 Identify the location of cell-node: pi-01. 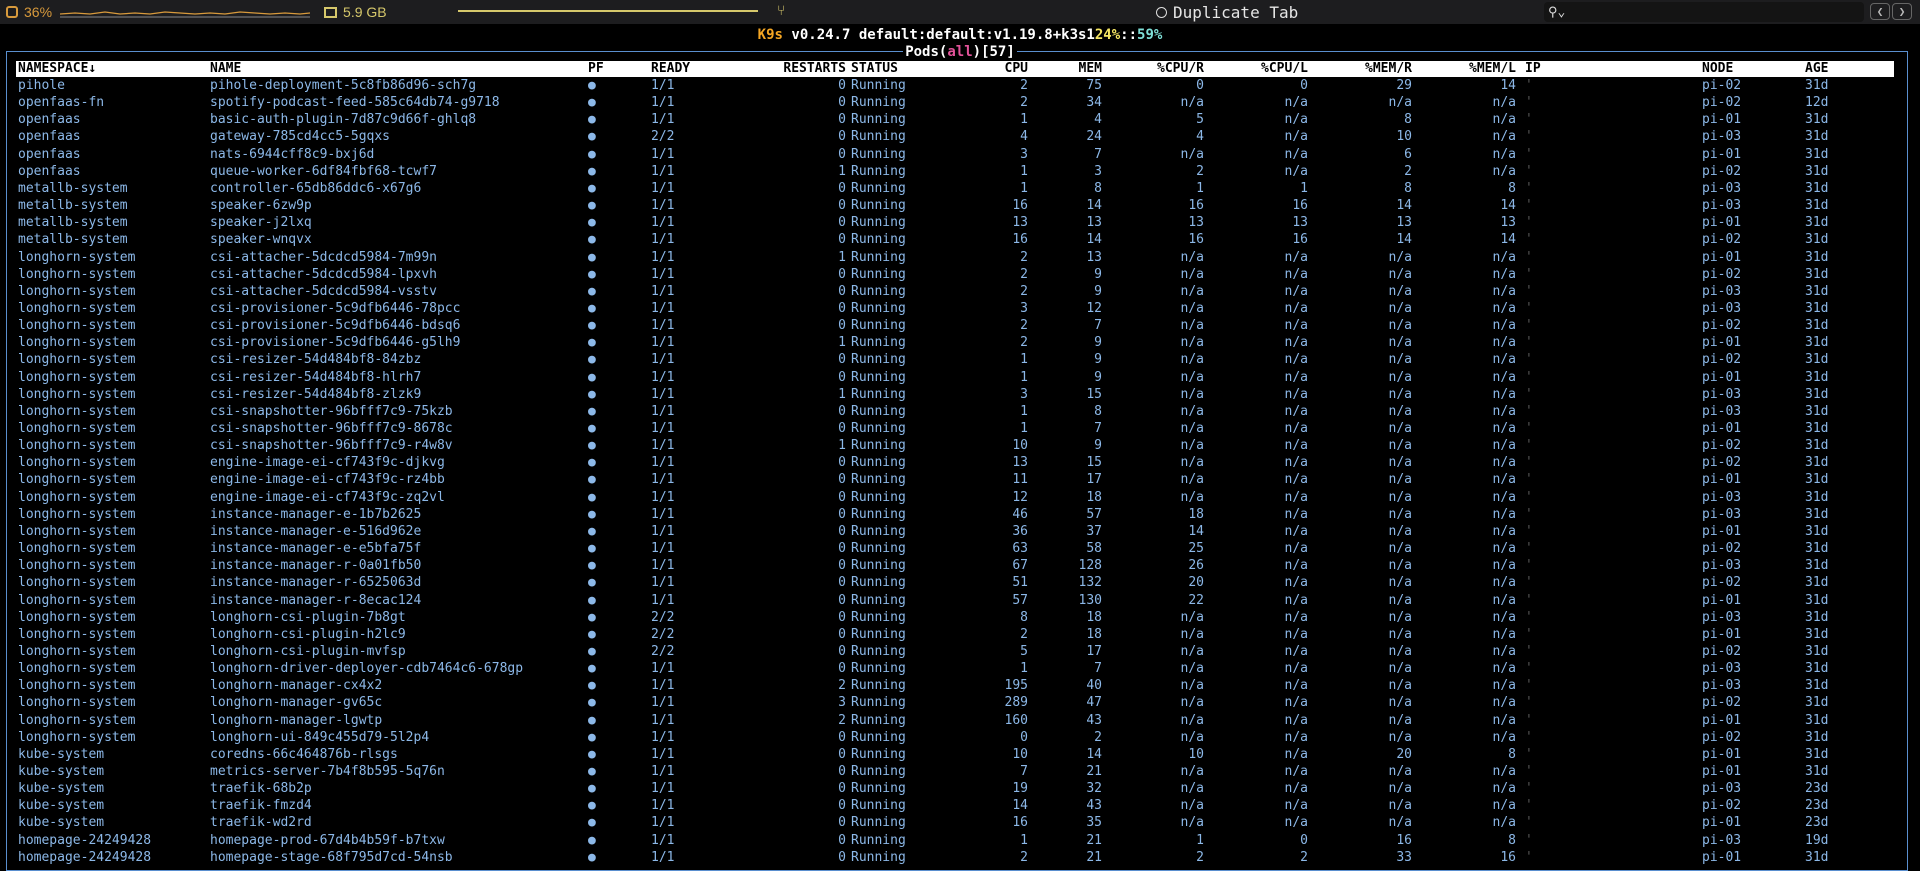
(1722, 754).